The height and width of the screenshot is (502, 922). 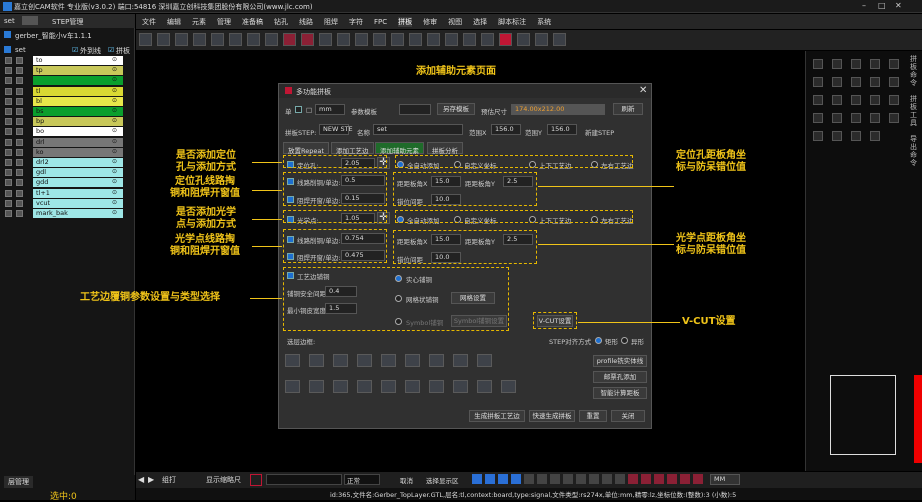 I want to click on select-area: 选择显示区, so click(x=442, y=480).